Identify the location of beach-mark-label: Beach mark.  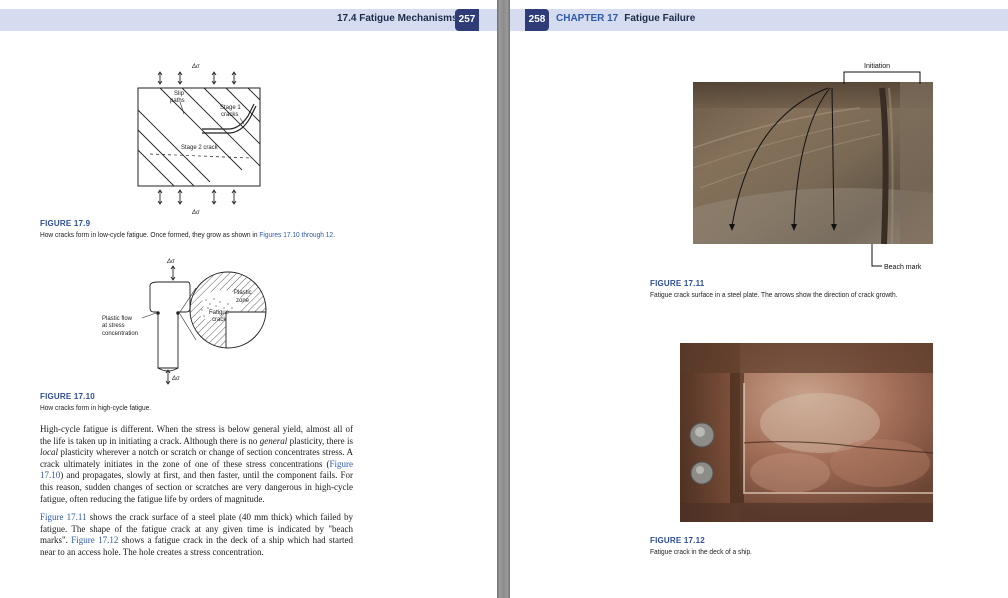
(903, 267).